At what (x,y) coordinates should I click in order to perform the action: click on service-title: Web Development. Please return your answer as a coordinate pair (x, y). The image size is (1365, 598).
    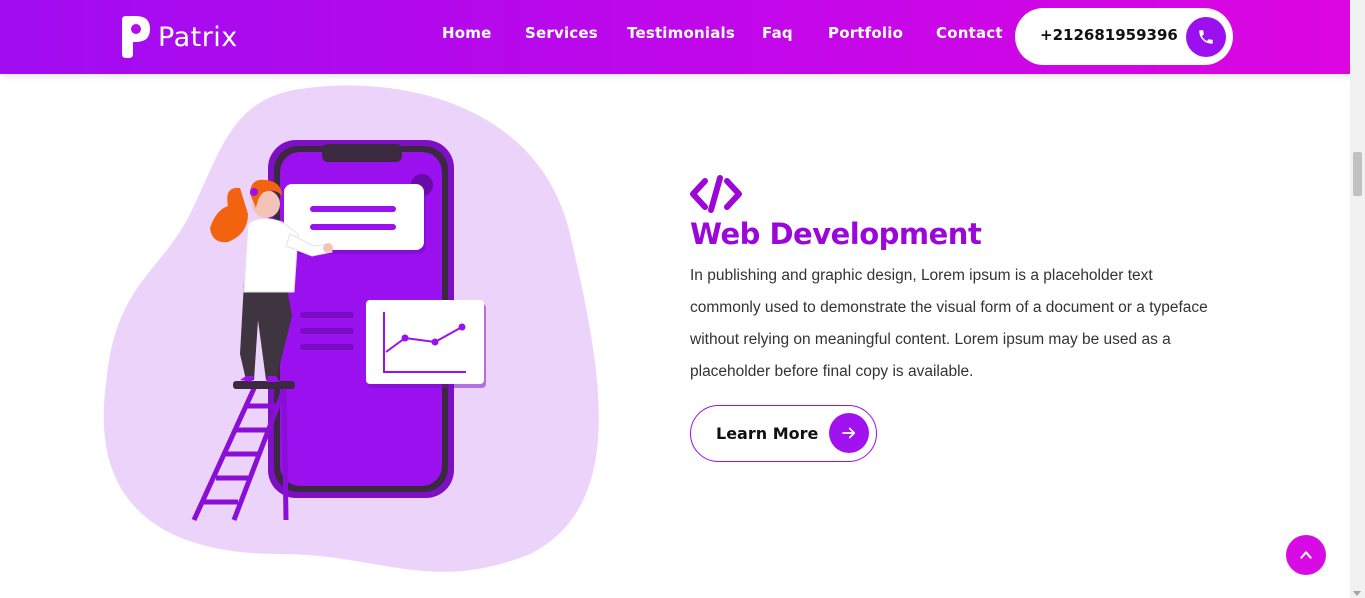
    Looking at the image, I should click on (836, 234).